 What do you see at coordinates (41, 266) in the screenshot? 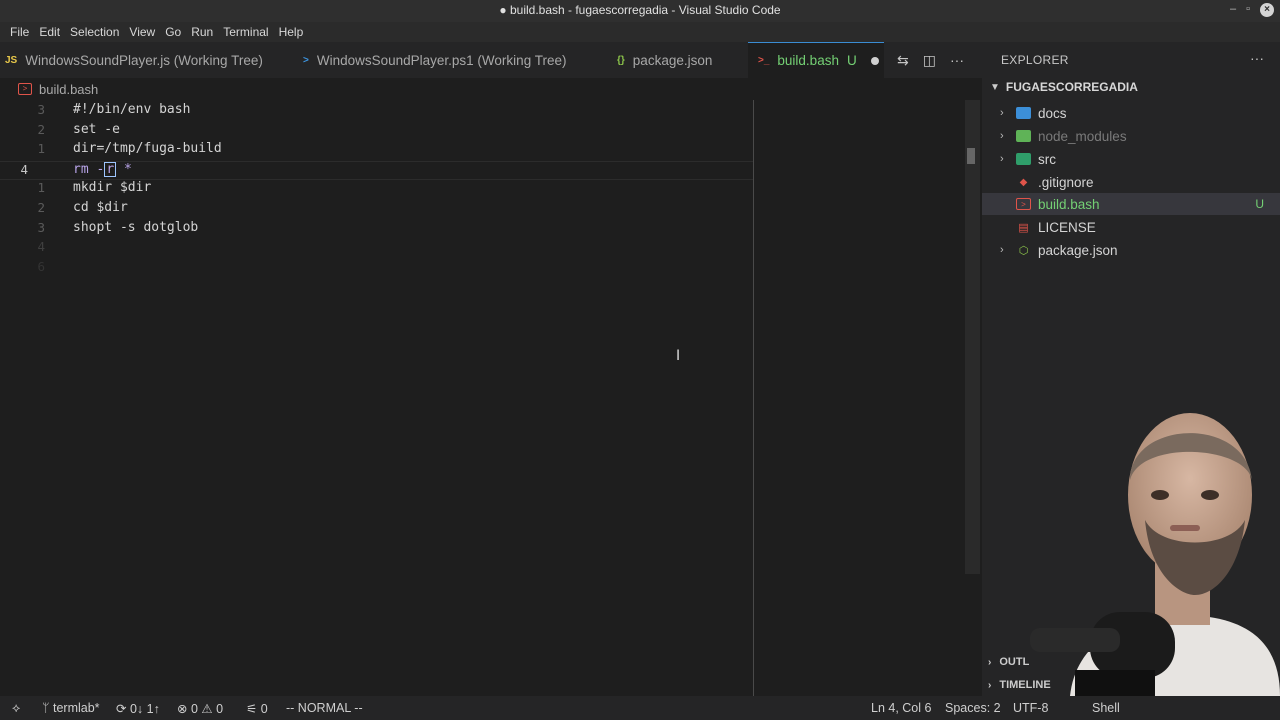
I see `line-number: 6` at bounding box center [41, 266].